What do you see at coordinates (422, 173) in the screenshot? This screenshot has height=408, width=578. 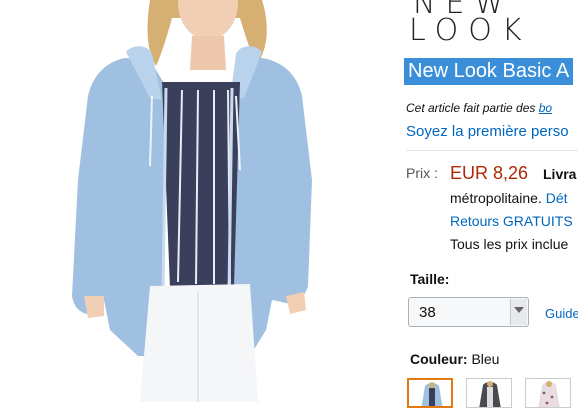 I see `price-label: Prix :` at bounding box center [422, 173].